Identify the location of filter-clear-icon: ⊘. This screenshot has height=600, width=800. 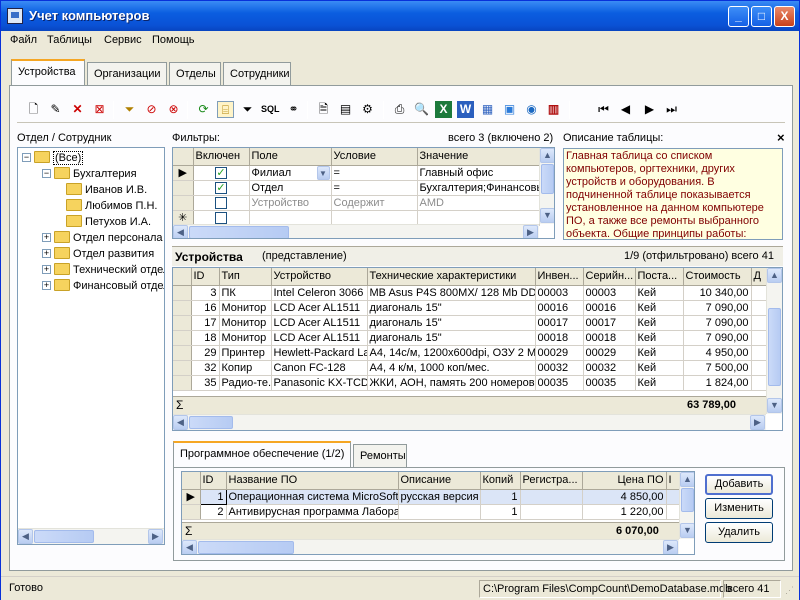
(151, 109).